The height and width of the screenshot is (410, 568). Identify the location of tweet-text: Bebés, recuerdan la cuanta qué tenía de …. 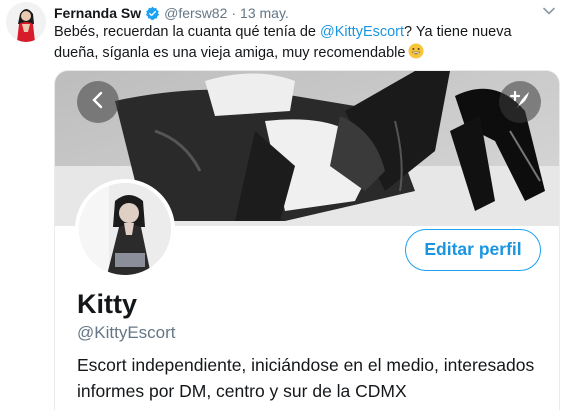
(304, 43).